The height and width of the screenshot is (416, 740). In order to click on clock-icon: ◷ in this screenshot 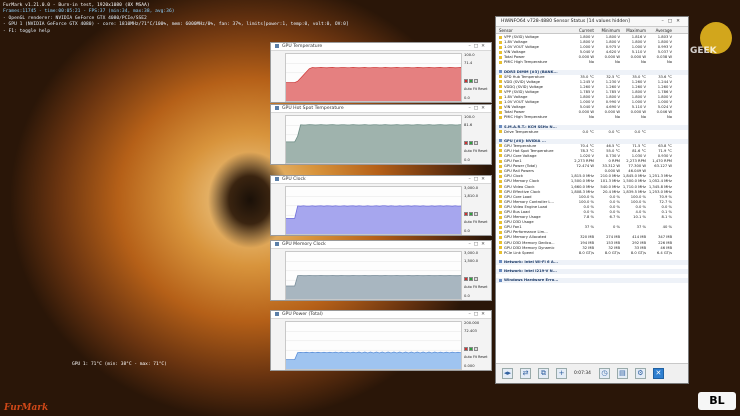, I will do `click(604, 373)`.